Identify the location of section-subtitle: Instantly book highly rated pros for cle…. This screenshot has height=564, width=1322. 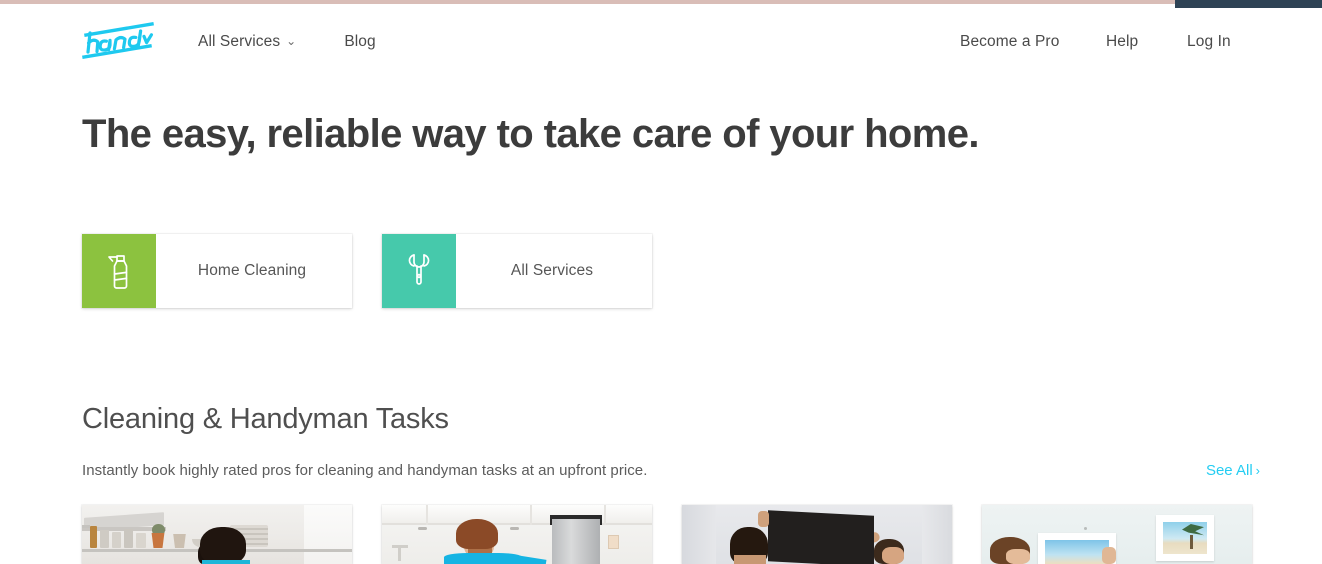
(365, 470).